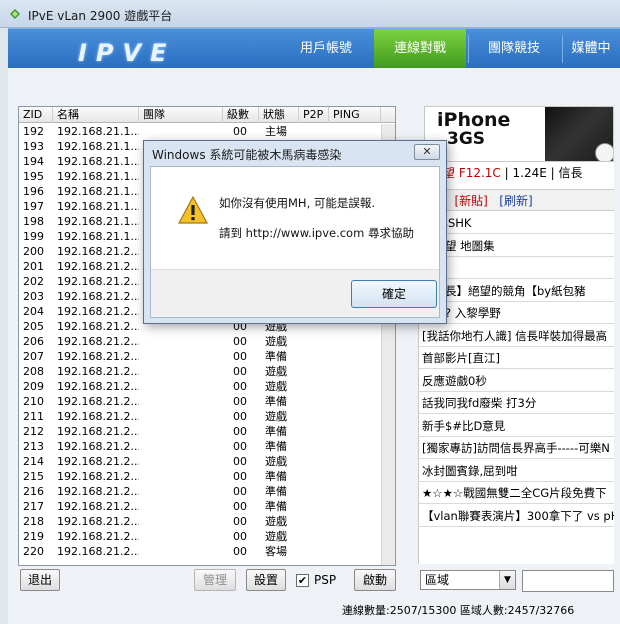 This screenshot has width=620, height=624. I want to click on news-tab-refresh: [刷新], so click(515, 201).